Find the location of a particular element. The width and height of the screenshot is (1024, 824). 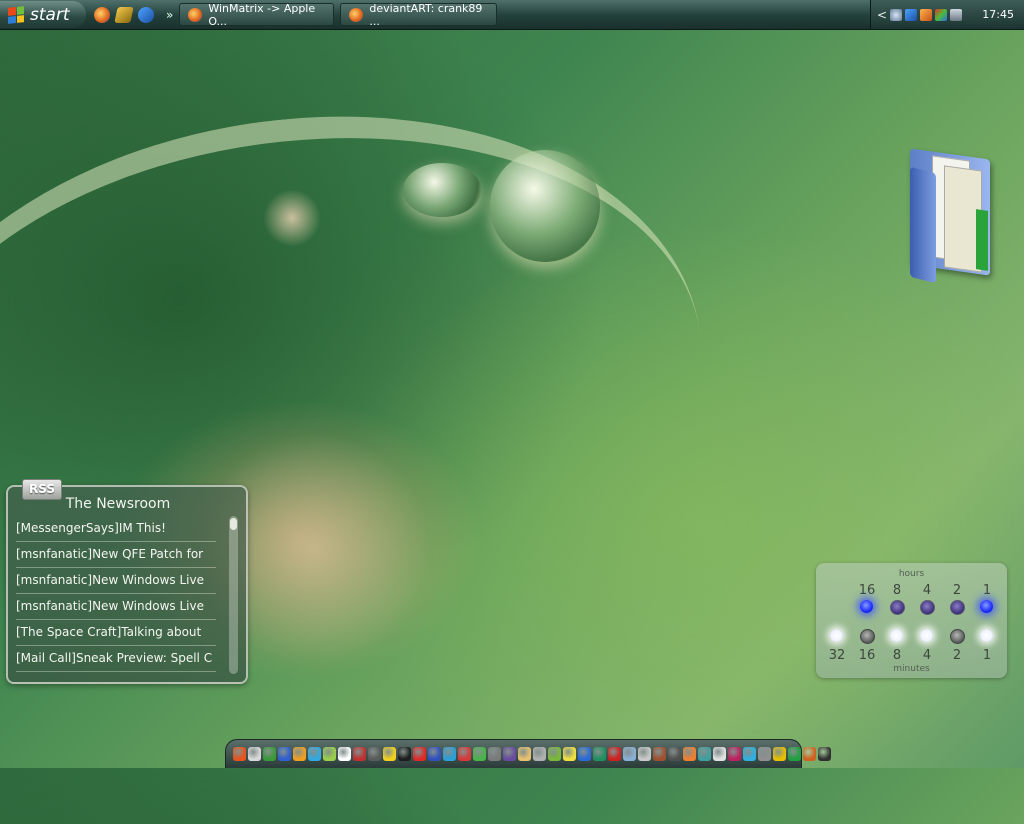

system-tray: < 17:45 is located at coordinates (947, 14).